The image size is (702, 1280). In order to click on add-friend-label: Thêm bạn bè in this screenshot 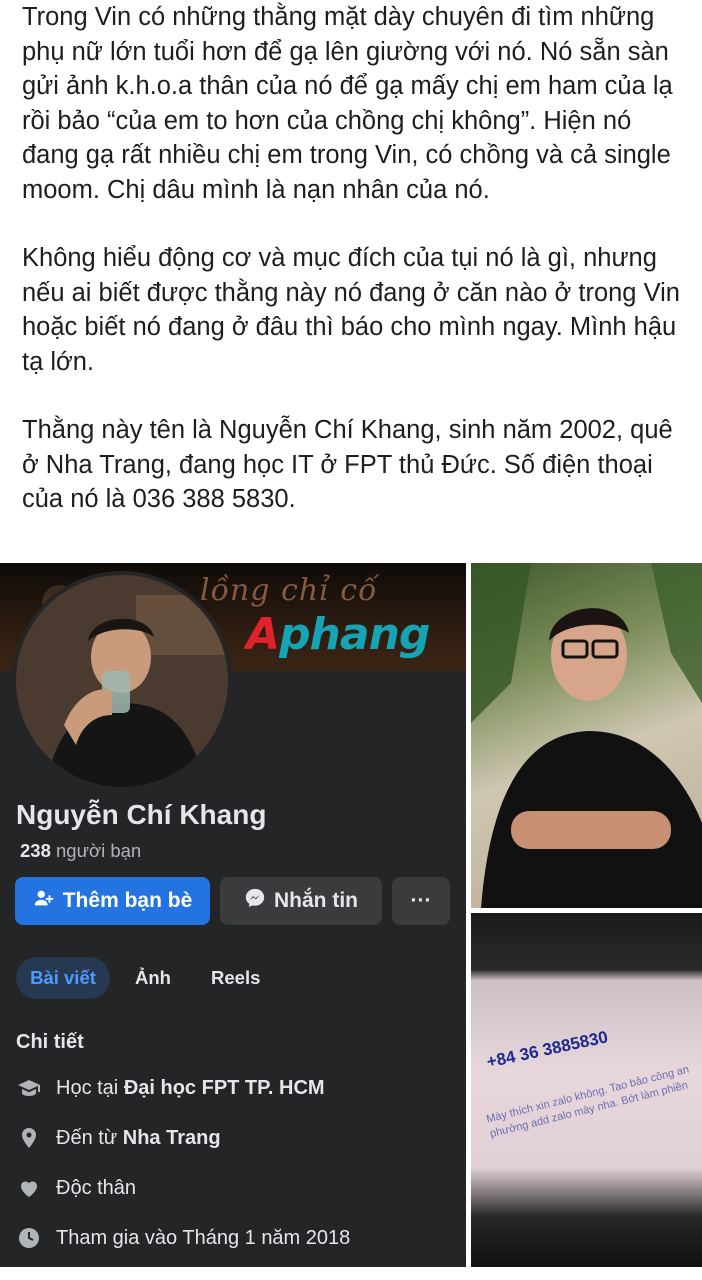, I will do `click(127, 900)`.